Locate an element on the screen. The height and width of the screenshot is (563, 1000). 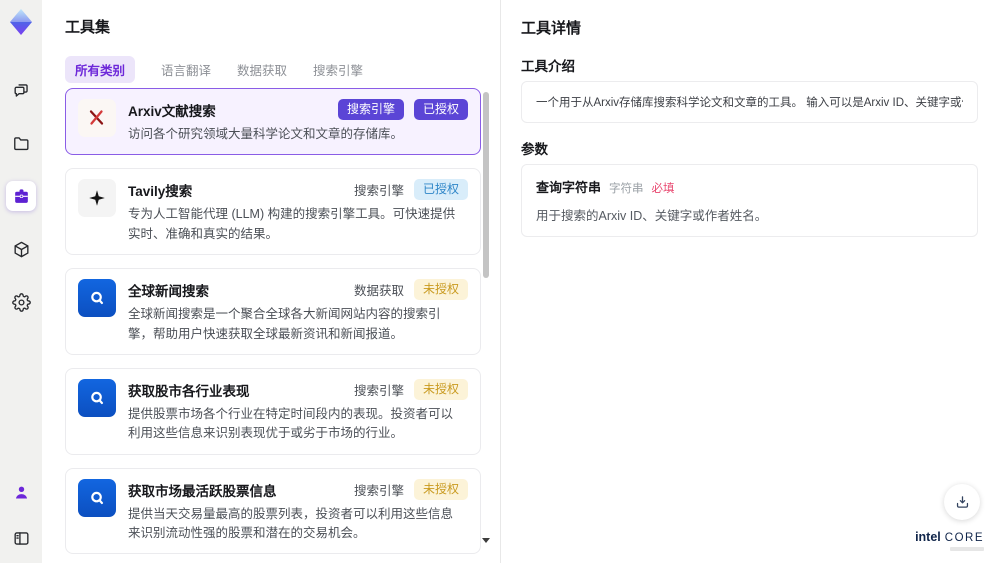
collapse-panel-icon is located at coordinates (21, 538).